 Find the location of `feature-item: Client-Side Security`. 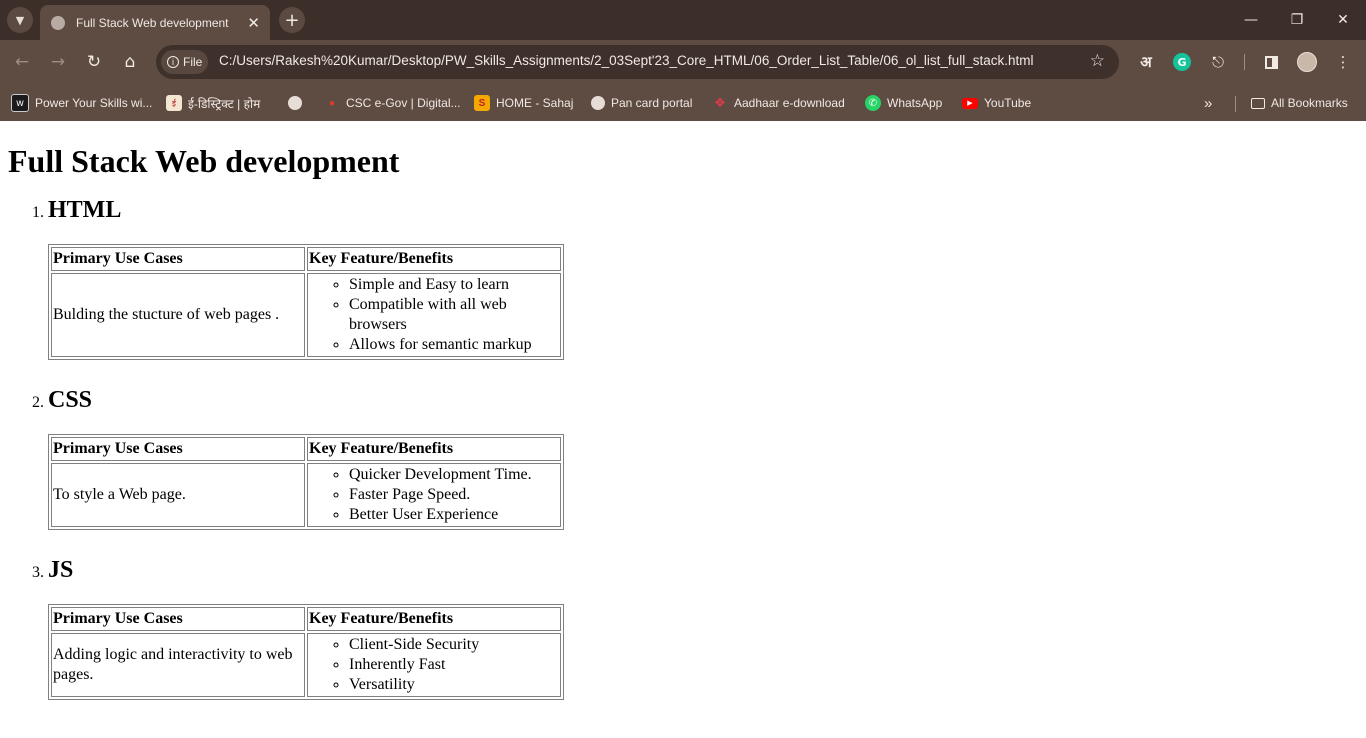

feature-item: Client-Side Security is located at coordinates (454, 645).